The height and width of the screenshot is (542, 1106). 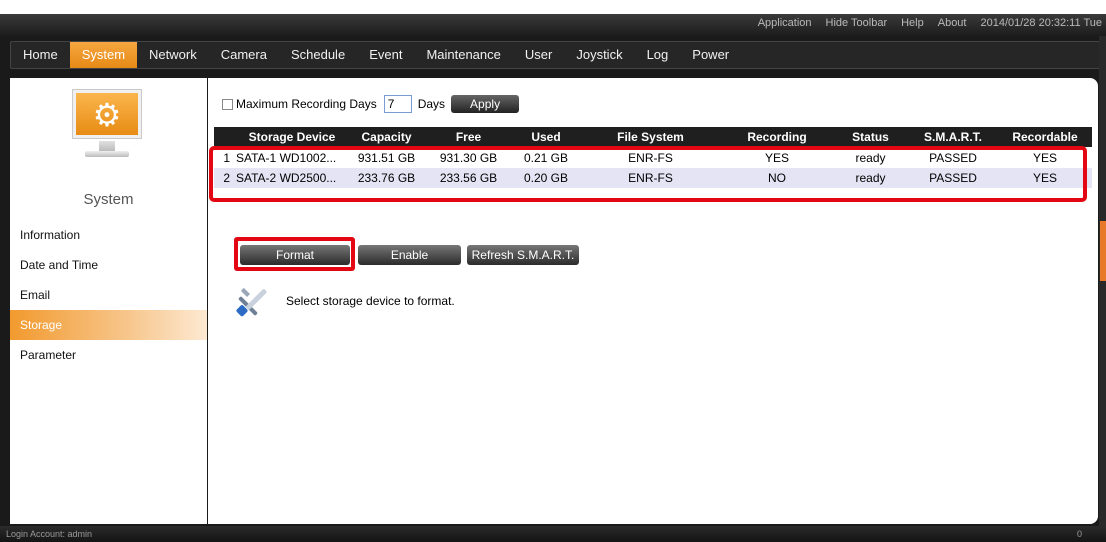 I want to click on right-edge-bar, so click(x=1102, y=281).